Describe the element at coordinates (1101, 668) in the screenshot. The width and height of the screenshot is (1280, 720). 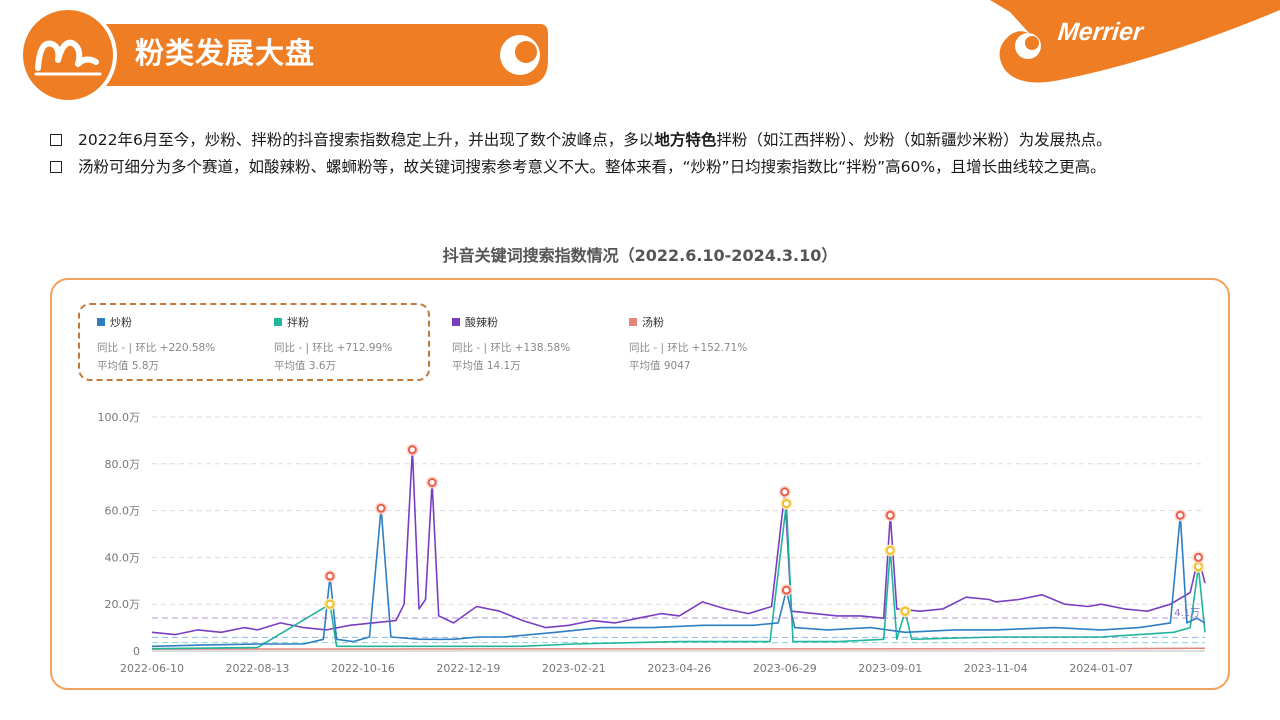
I see `x-tick-label: 2024-01-07` at that location.